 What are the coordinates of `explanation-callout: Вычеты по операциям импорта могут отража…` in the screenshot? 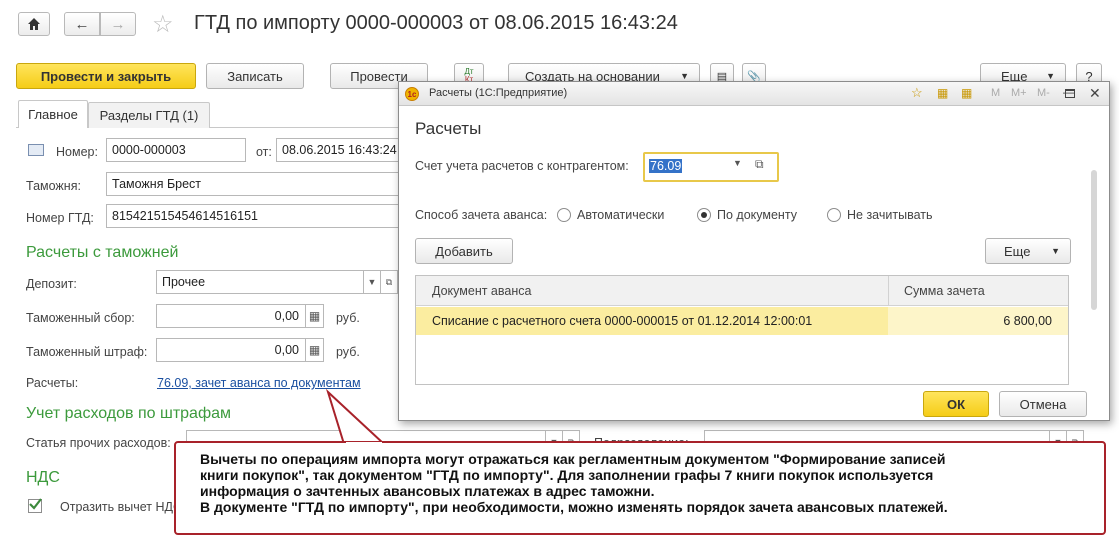 It's located at (640, 488).